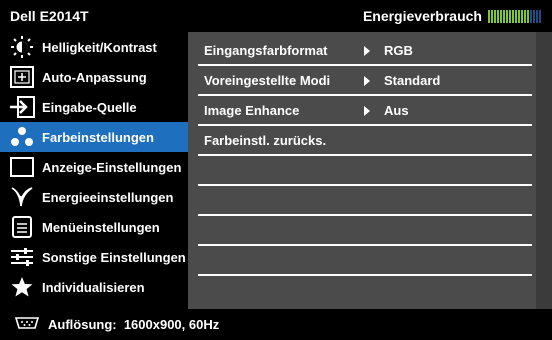  Describe the element at coordinates (22, 107) in the screenshot. I see `input-source-icon` at that location.